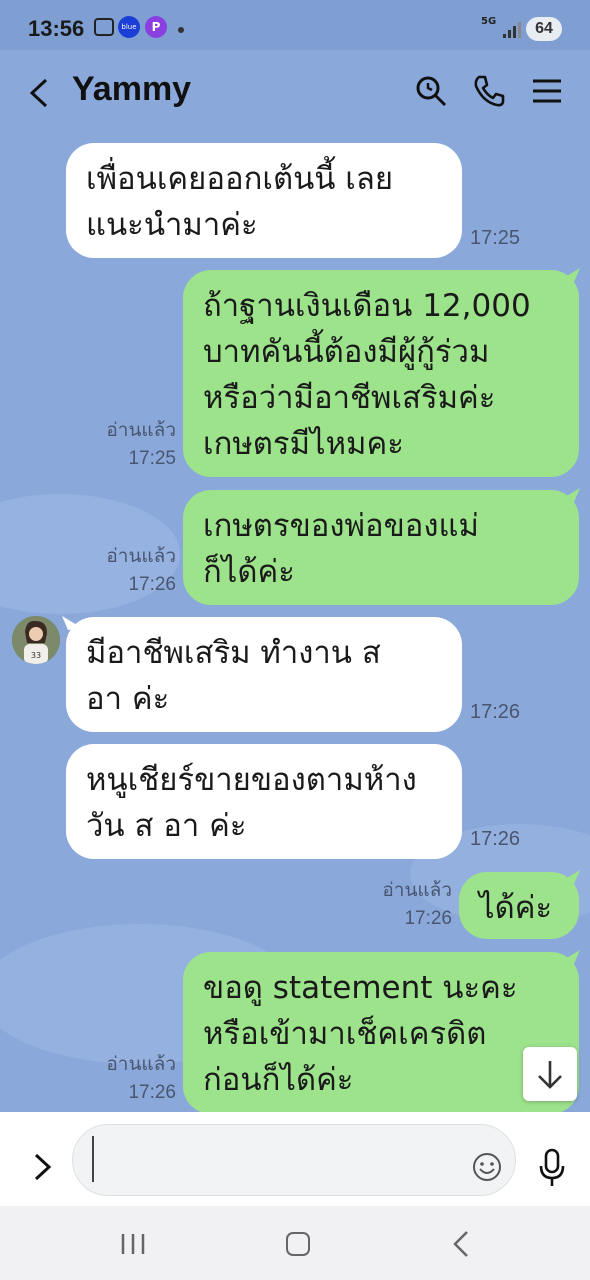 The width and height of the screenshot is (590, 1280). I want to click on emoji-icon, so click(487, 1167).